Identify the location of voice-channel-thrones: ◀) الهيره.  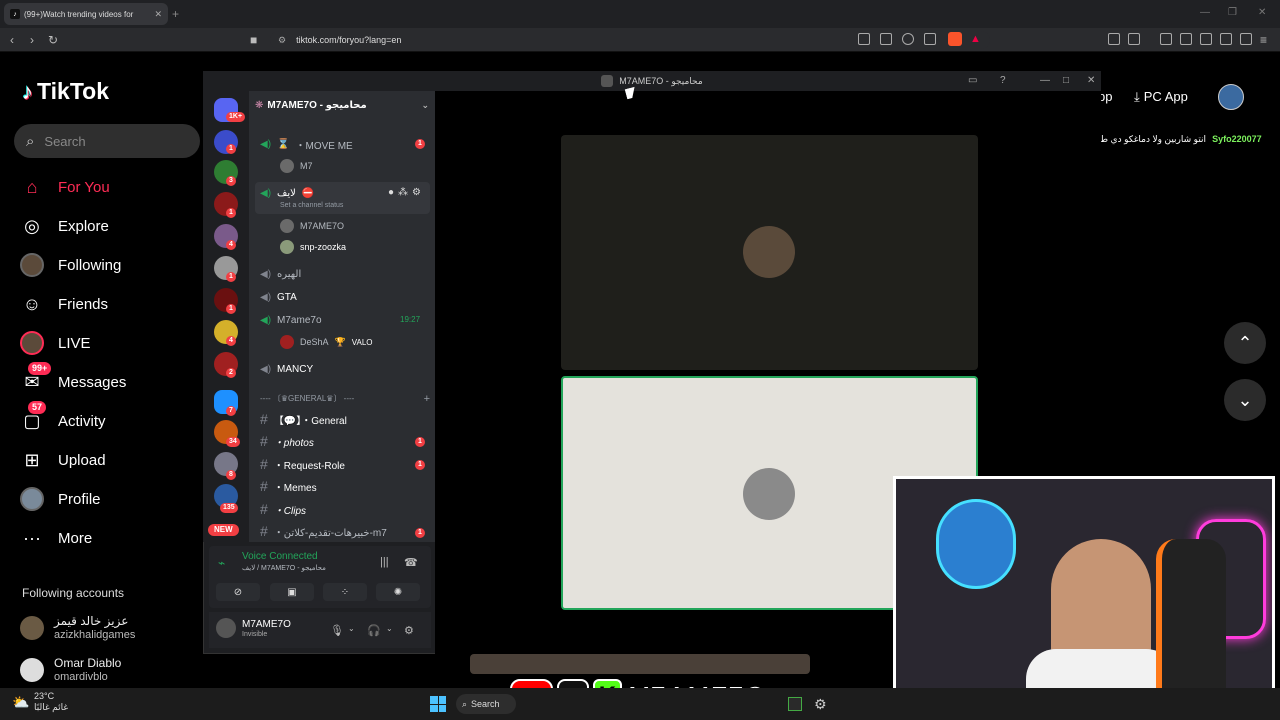
(280, 274).